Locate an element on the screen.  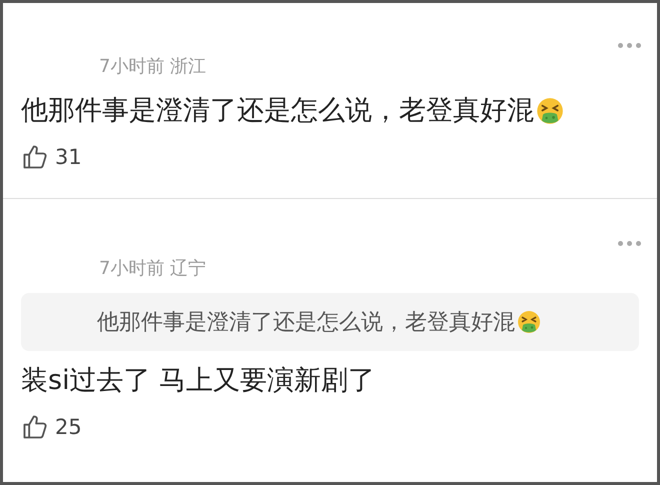
quote-text: 他那件事是澄清了还是怎么说，老登真好混 is located at coordinates (306, 323).